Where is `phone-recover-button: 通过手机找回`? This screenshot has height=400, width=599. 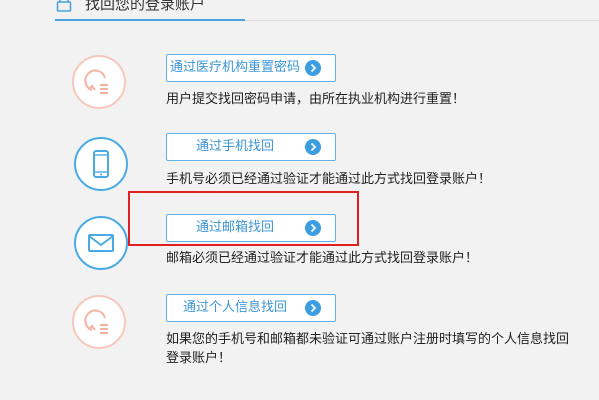
phone-recover-button: 通过手机找回 is located at coordinates (251, 147).